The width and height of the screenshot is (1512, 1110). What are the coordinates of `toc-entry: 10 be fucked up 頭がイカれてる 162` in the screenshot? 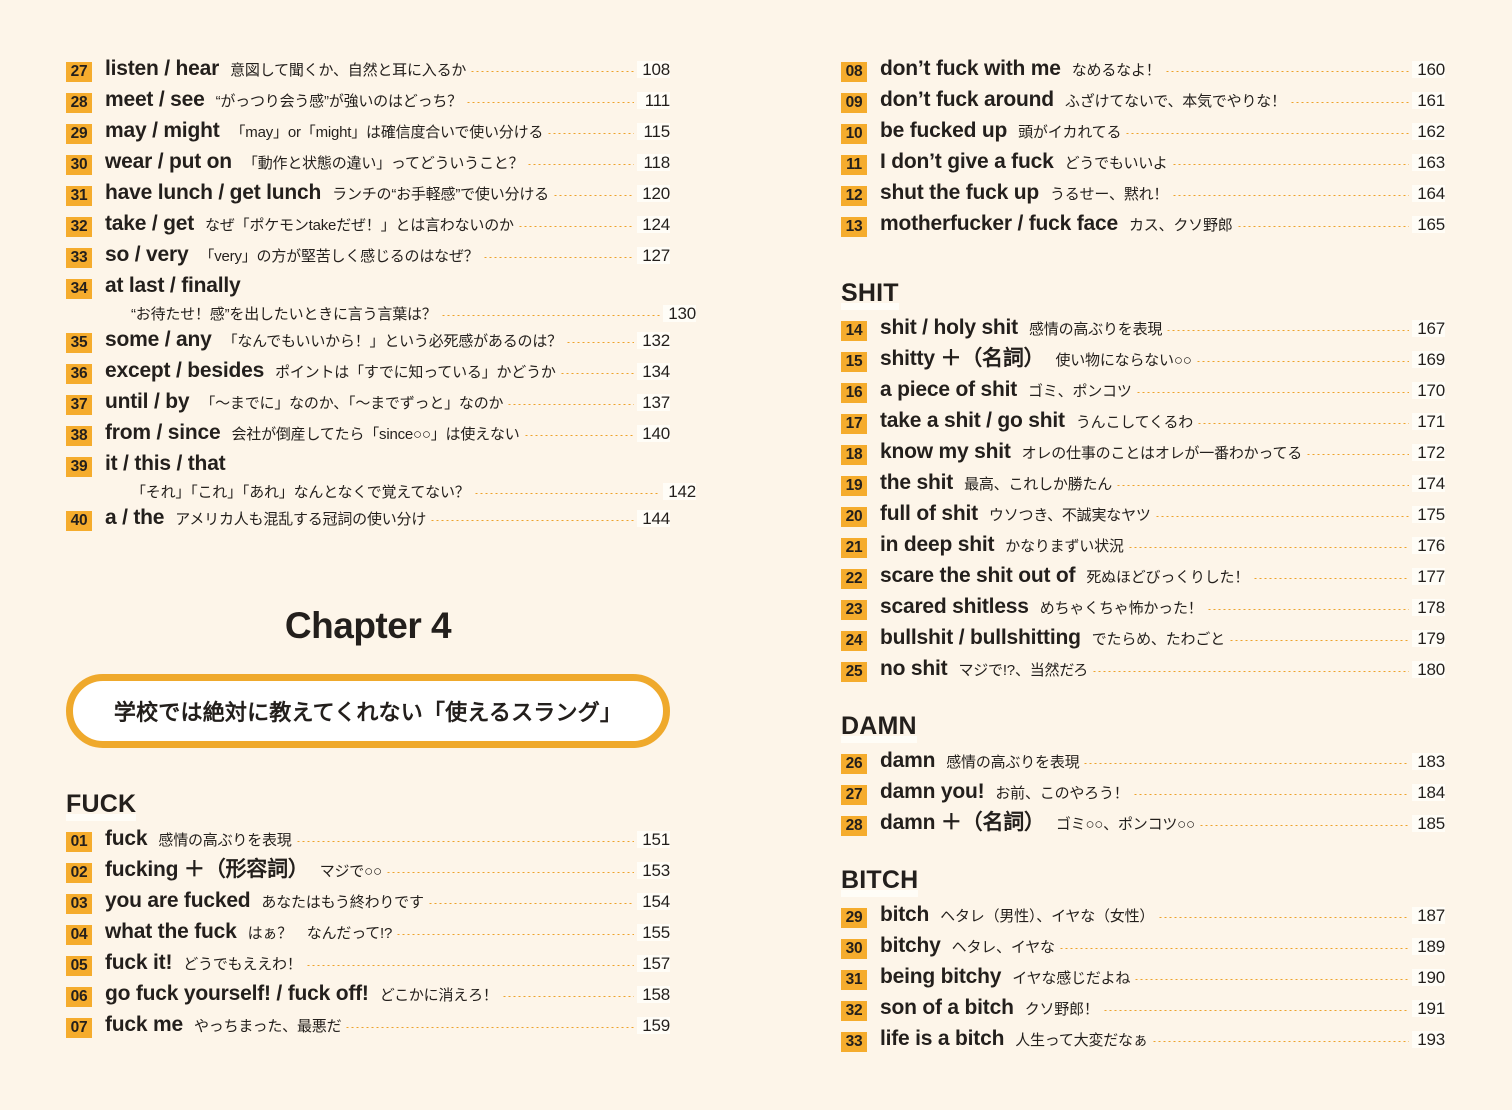 It's located at (1143, 132).